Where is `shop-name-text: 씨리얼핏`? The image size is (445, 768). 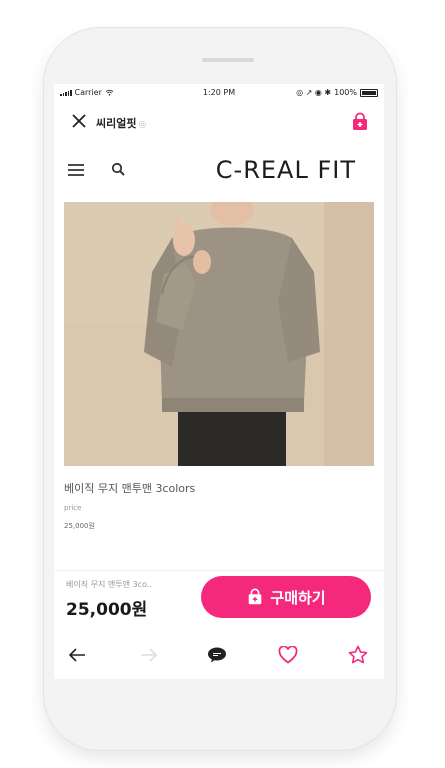
shop-name-text: 씨리얼핏 is located at coordinates (116, 123).